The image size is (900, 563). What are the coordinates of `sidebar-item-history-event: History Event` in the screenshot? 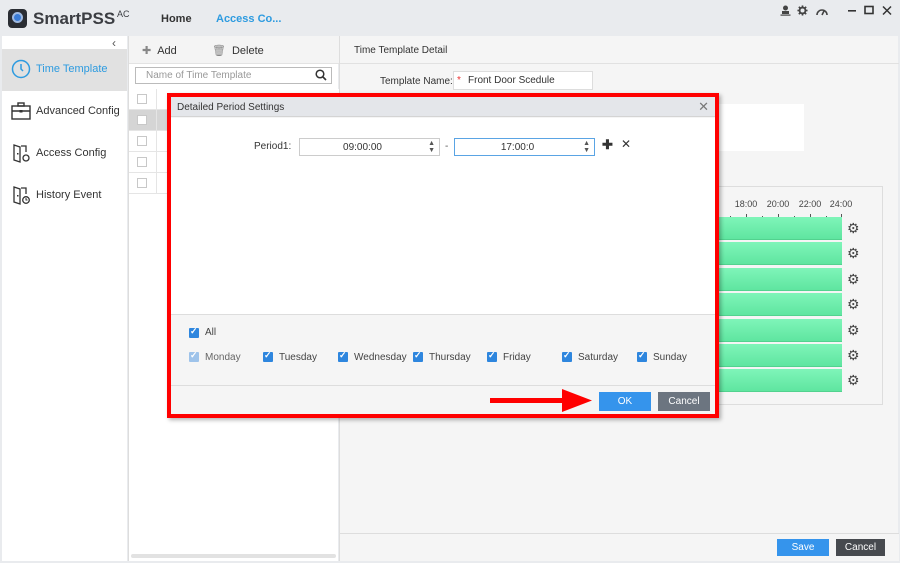 It's located at (64, 196).